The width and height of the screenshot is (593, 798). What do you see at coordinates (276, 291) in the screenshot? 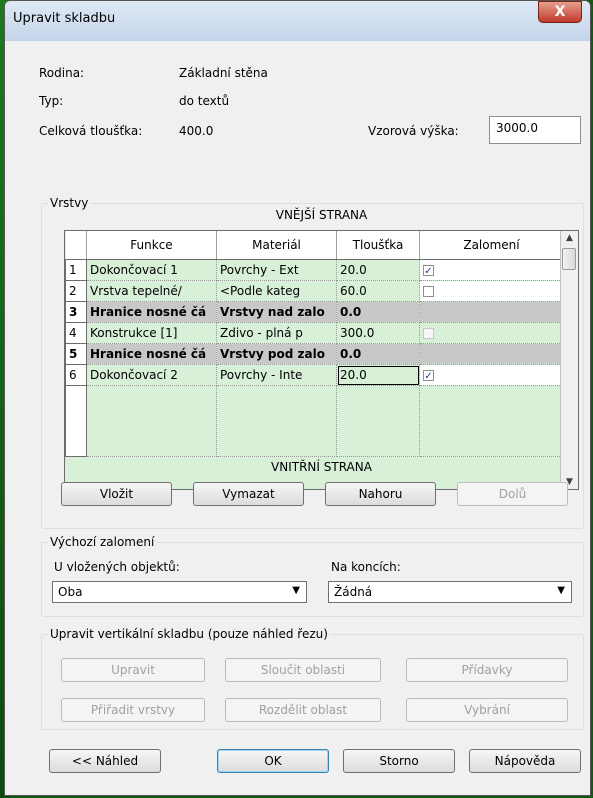
I see `material-cell: <Podle kateg` at bounding box center [276, 291].